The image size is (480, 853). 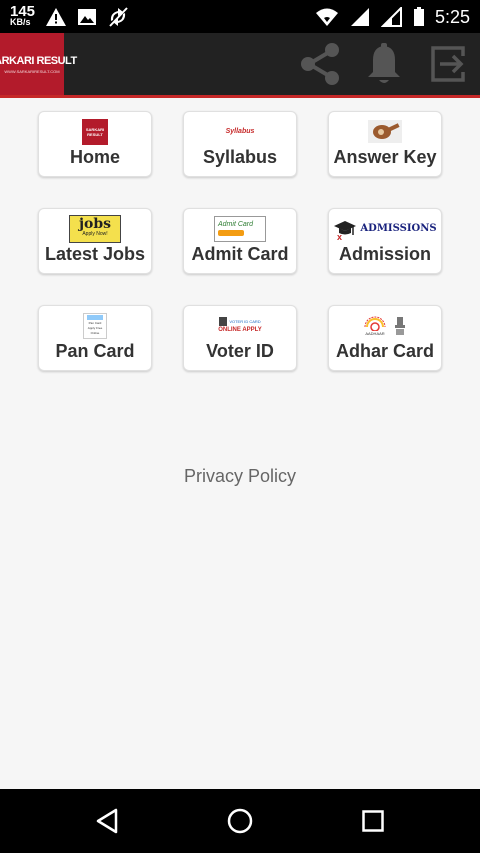 What do you see at coordinates (240, 325) in the screenshot?
I see `voter-id-image: VOTER ID CARD ONLINE APPLY` at bounding box center [240, 325].